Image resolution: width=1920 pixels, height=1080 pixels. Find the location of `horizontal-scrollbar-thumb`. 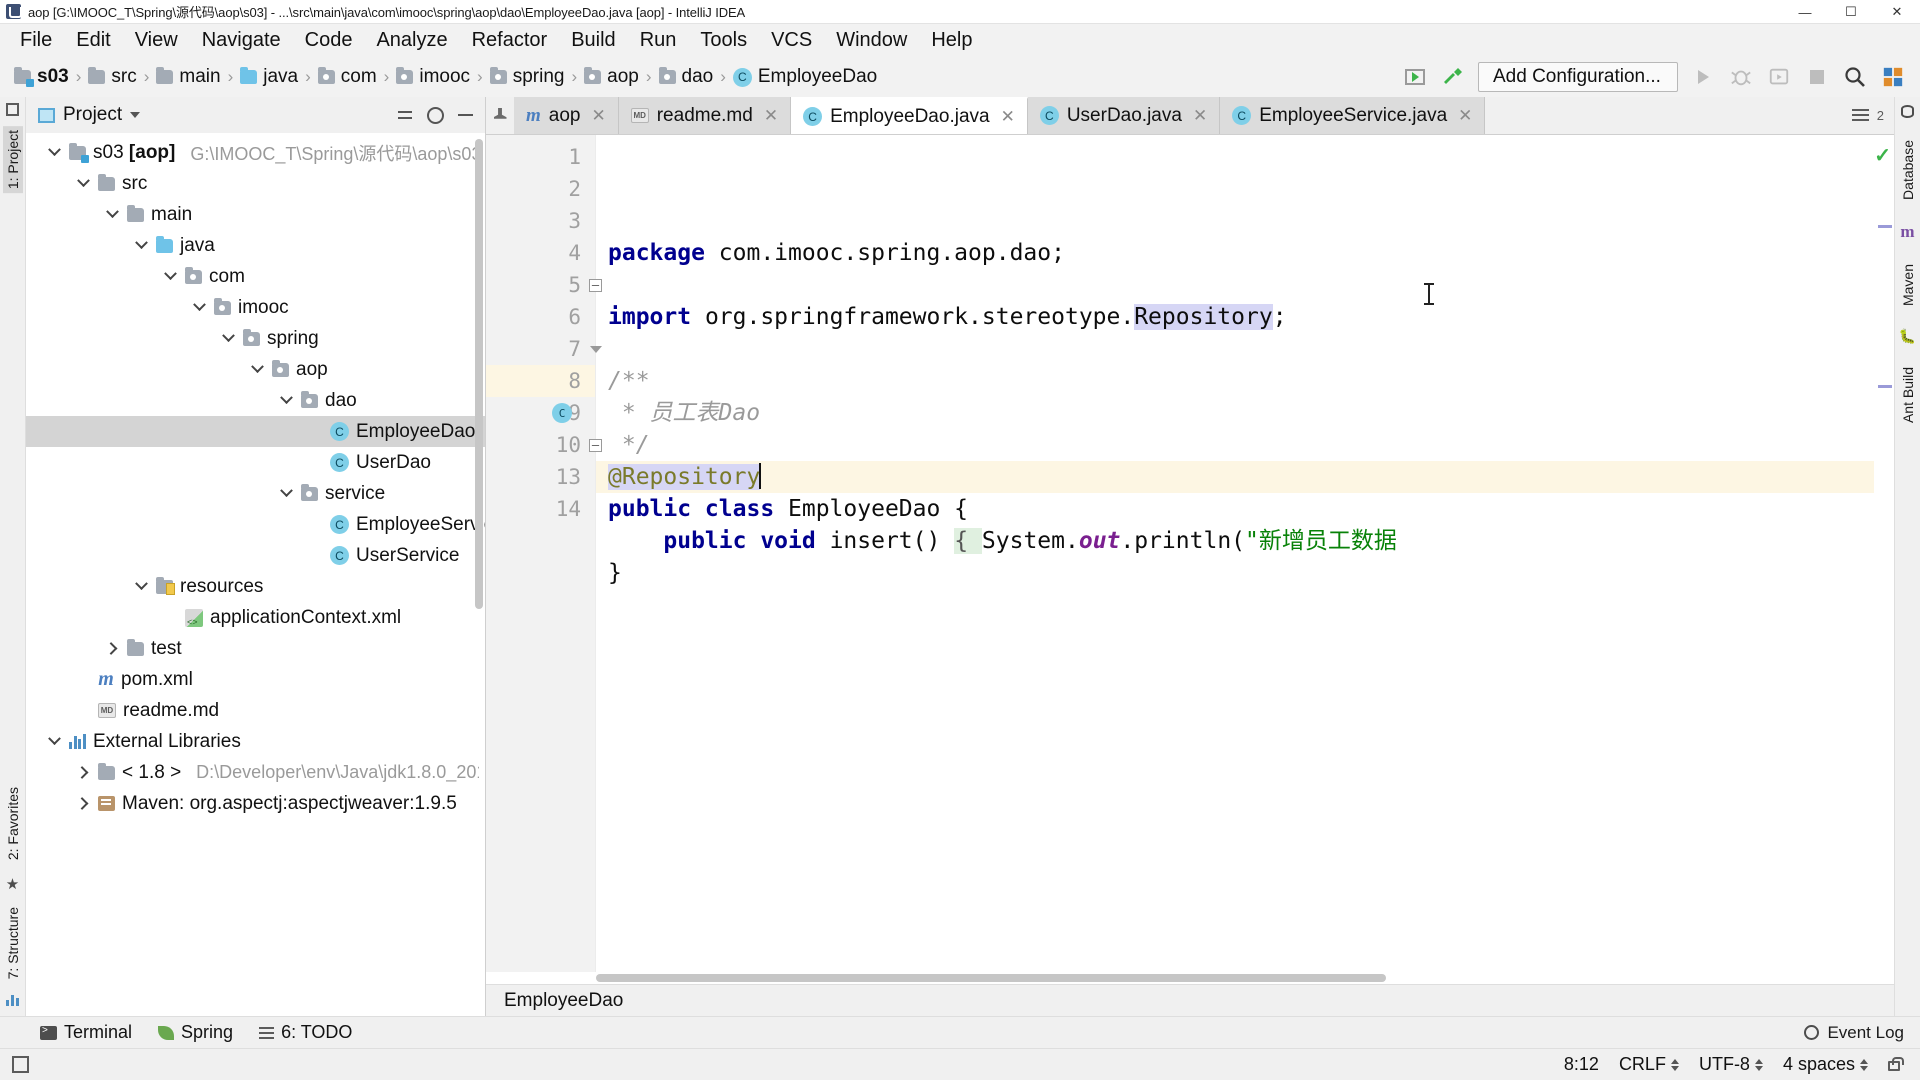

horizontal-scrollbar-thumb is located at coordinates (991, 978).